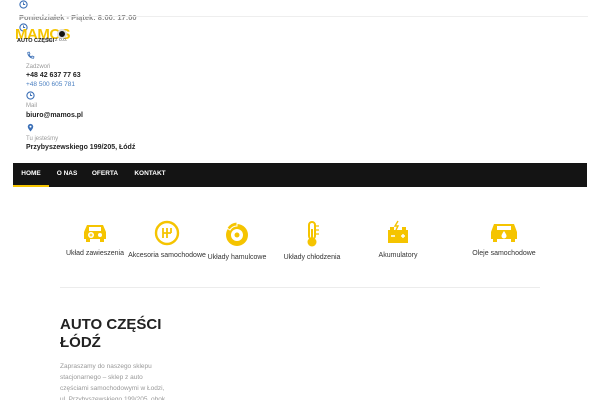  What do you see at coordinates (30, 127) in the screenshot?
I see `location-pin-icon` at bounding box center [30, 127].